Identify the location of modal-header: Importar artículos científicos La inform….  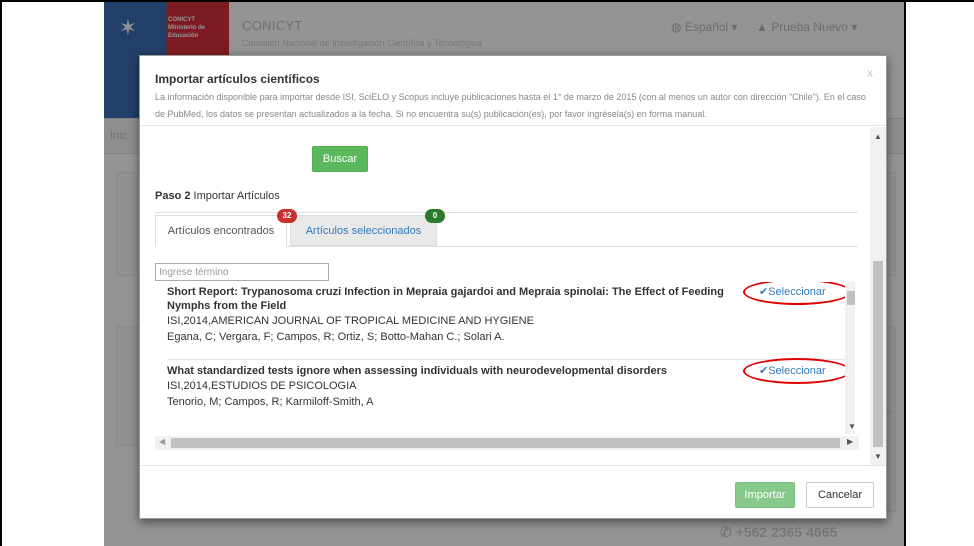
(513, 91).